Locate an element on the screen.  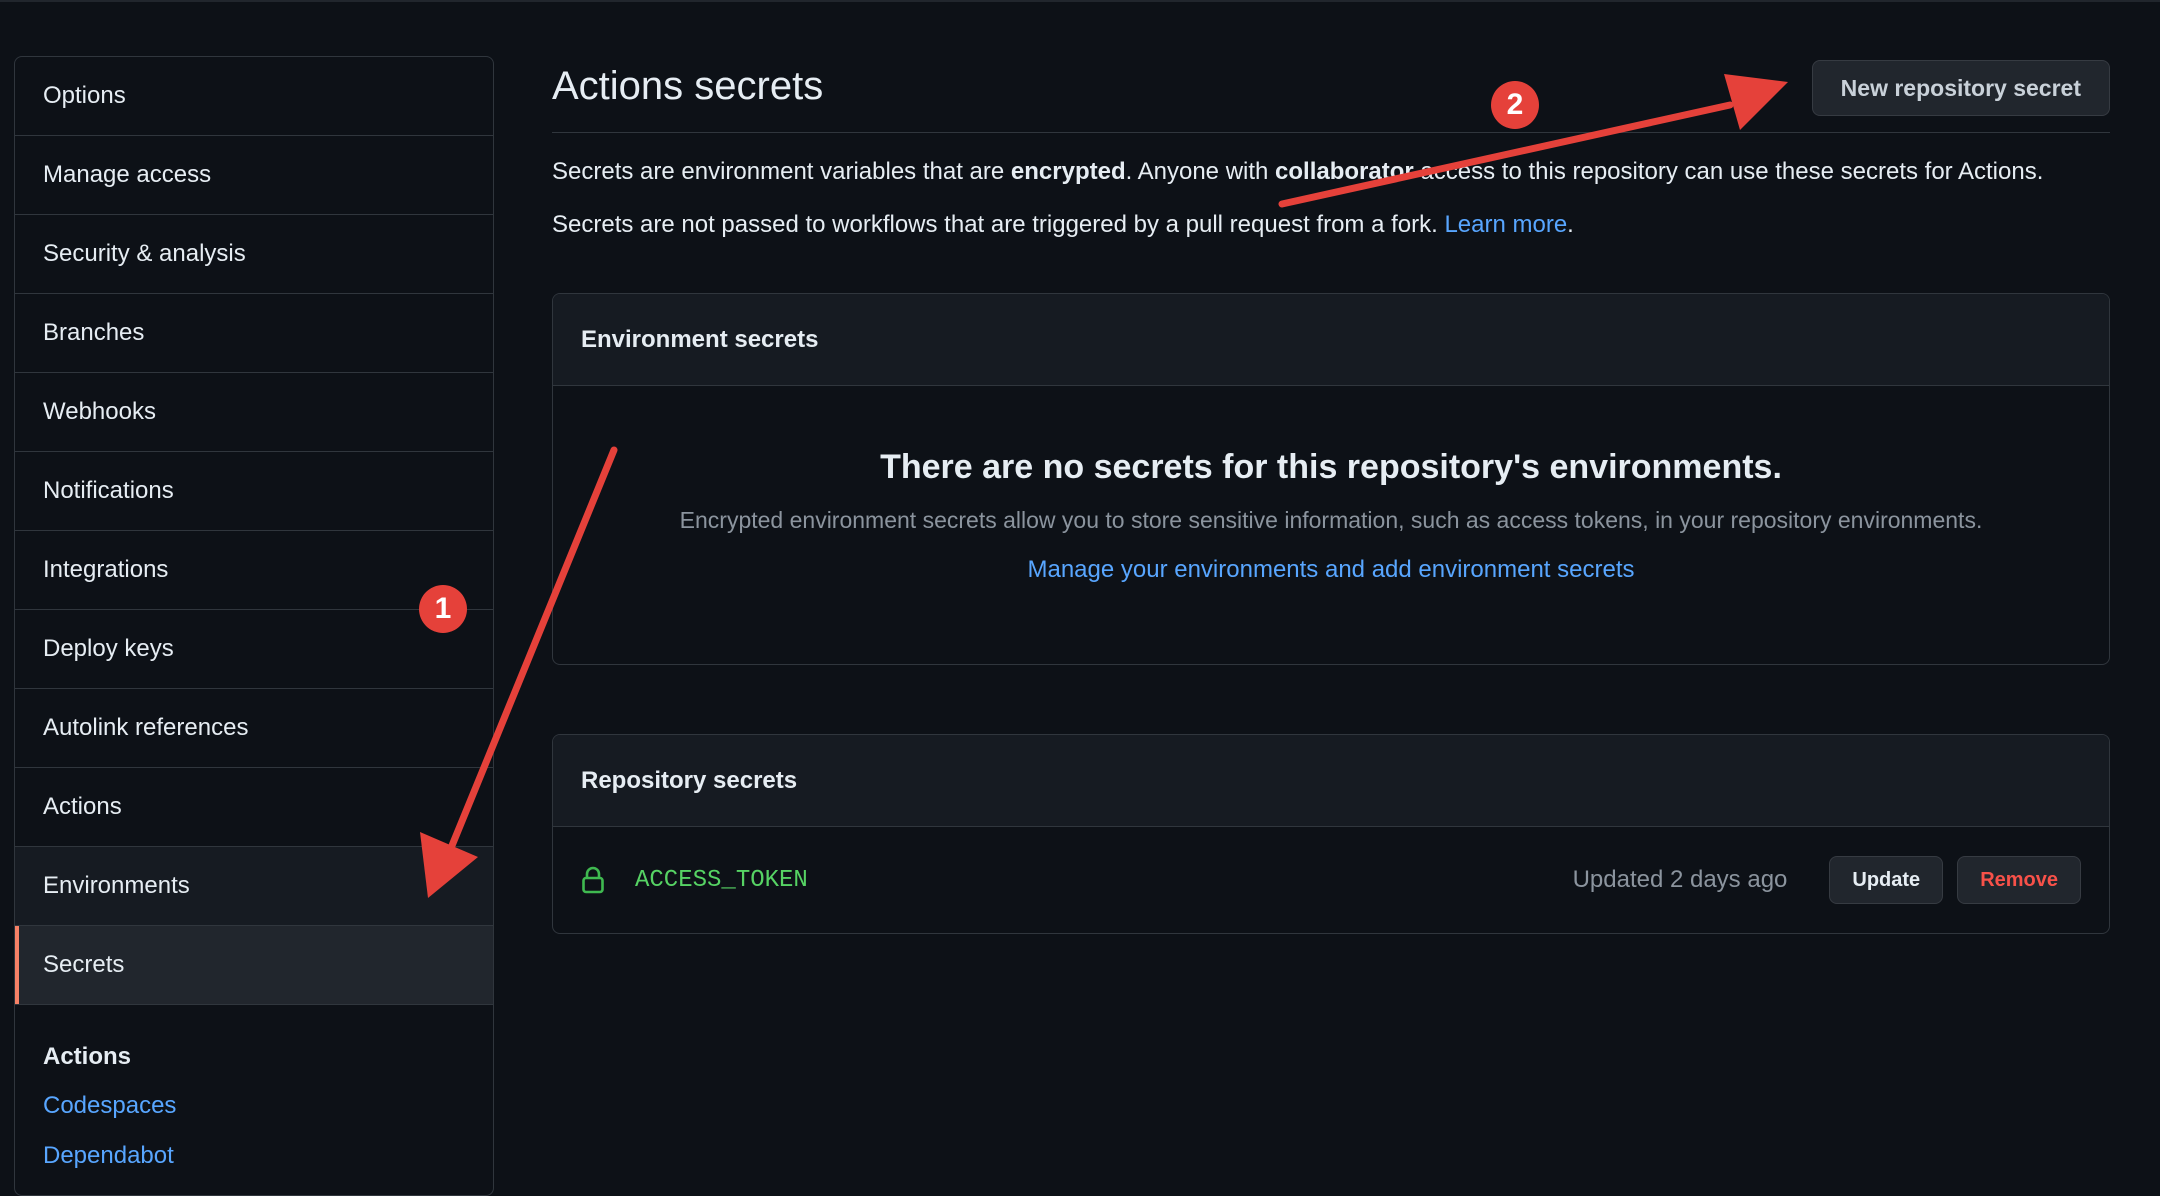
sidebar-item-label: Deploy keys is located at coordinates (108, 648).